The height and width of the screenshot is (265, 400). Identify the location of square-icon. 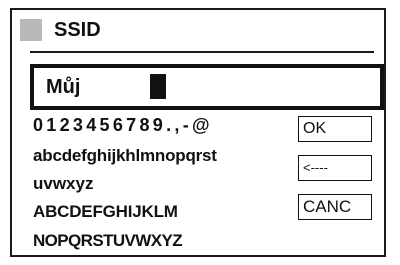
(31, 30).